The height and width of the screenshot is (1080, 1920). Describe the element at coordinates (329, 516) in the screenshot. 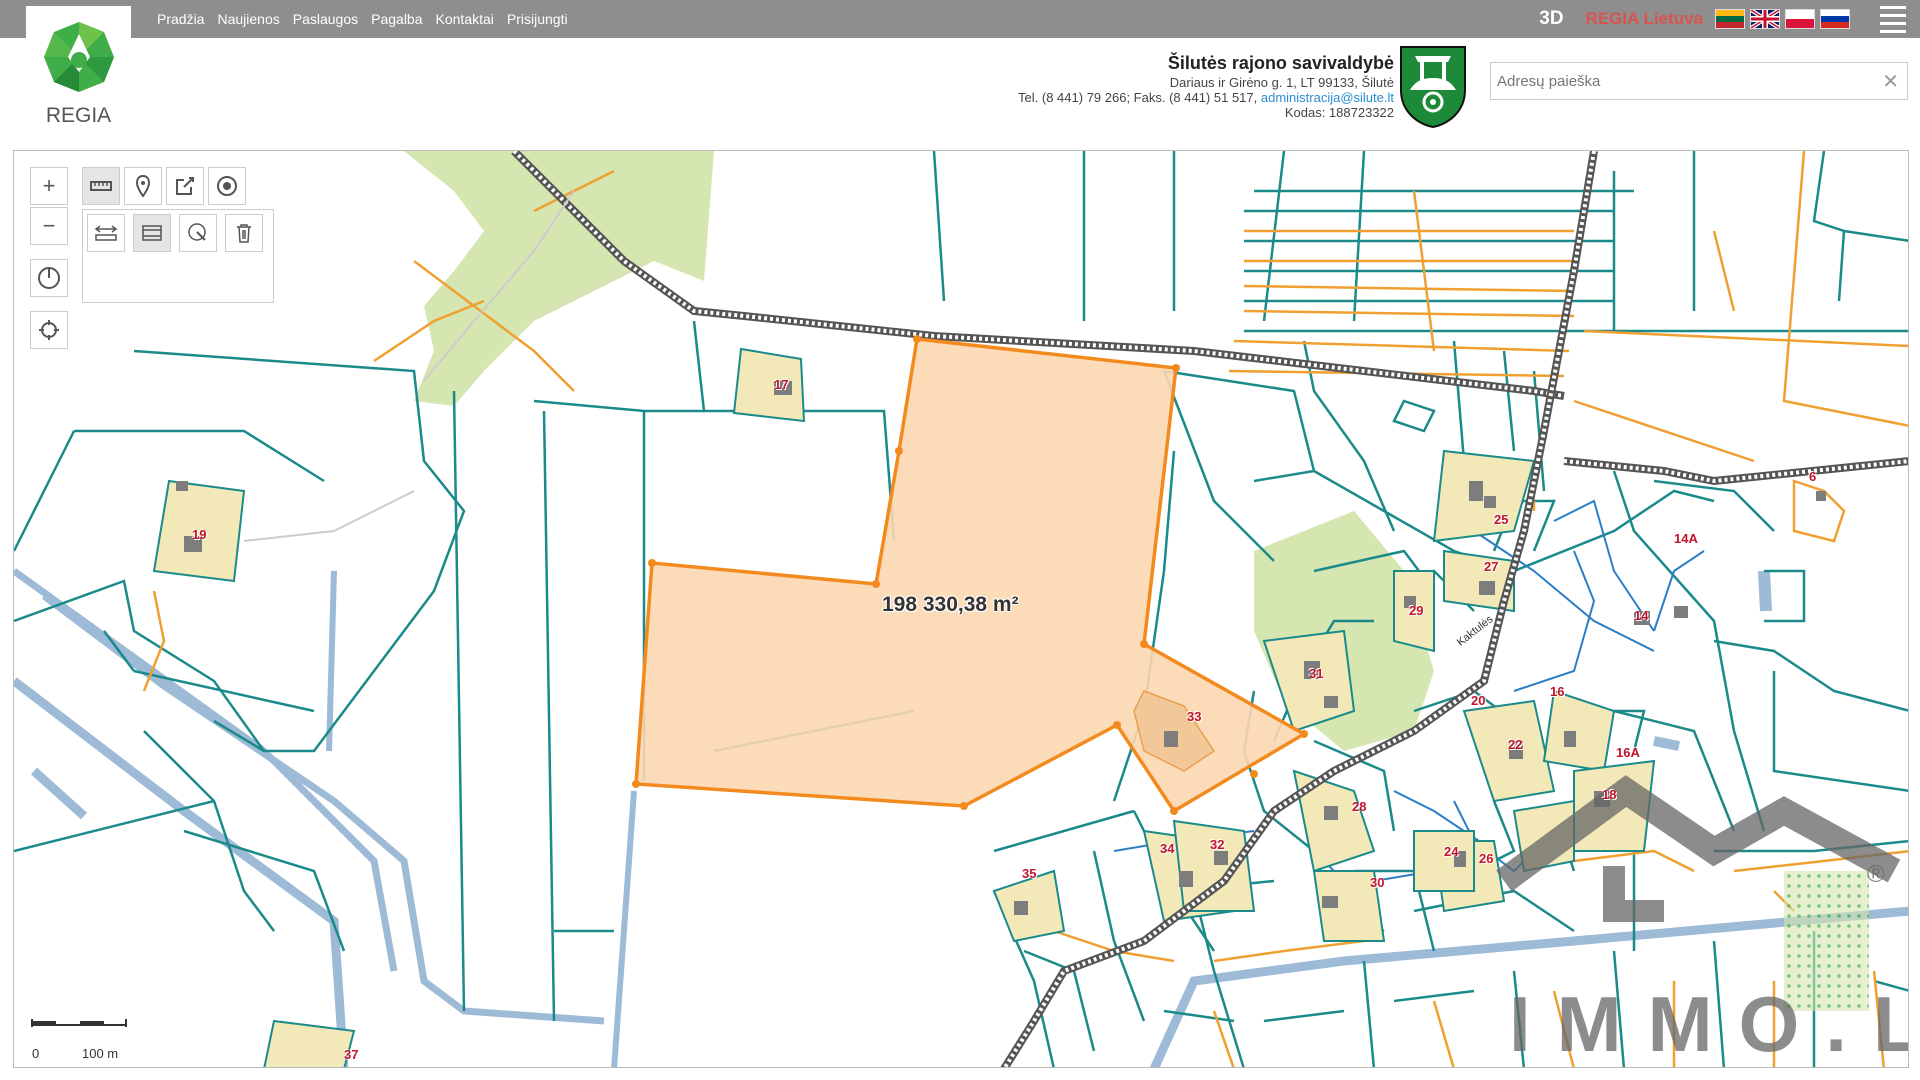

I see `gray-road` at that location.